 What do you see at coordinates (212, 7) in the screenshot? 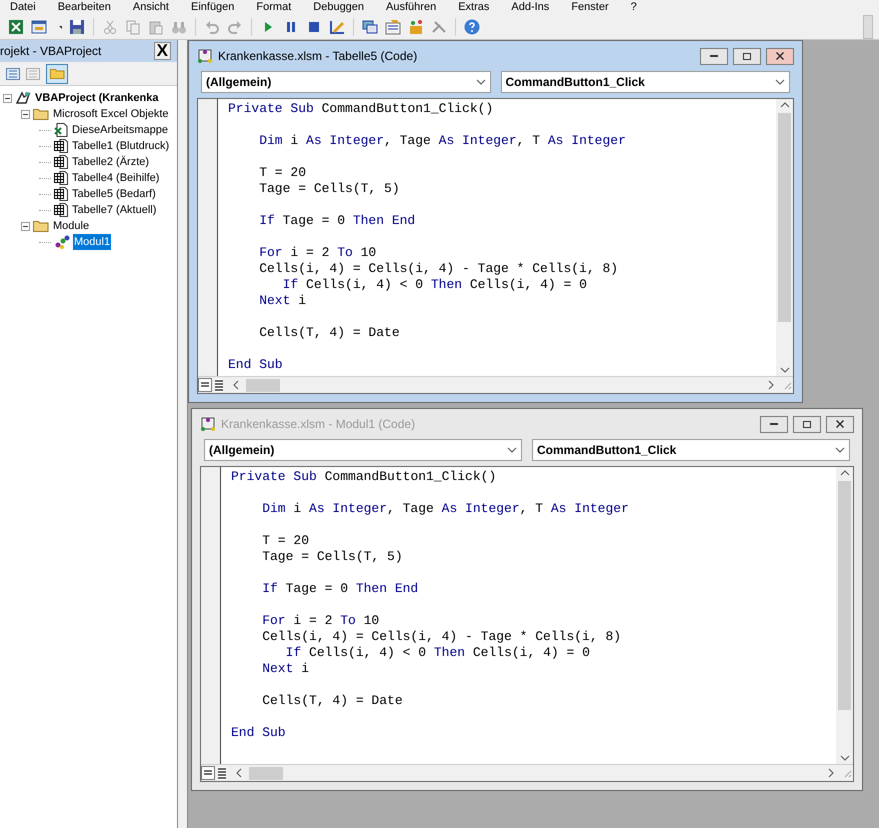
I see `menu-item: Einfügen` at bounding box center [212, 7].